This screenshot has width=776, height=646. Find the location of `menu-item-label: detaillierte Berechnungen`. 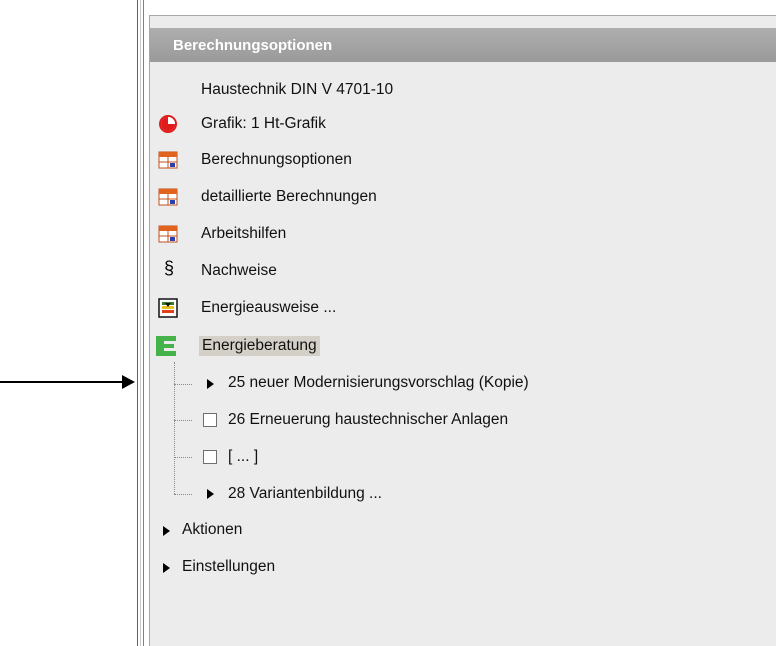

menu-item-label: detaillierte Berechnungen is located at coordinates (289, 196).